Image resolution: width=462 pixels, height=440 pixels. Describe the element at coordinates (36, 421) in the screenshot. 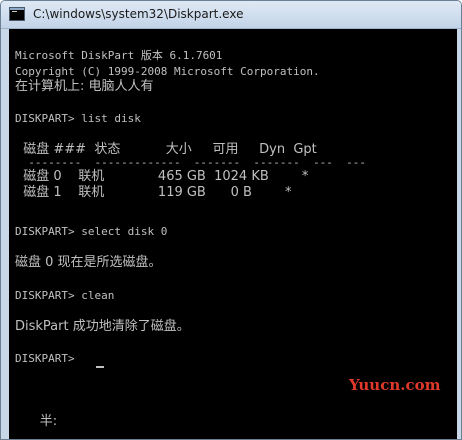

I see `console-ime-indicator: 半:` at that location.